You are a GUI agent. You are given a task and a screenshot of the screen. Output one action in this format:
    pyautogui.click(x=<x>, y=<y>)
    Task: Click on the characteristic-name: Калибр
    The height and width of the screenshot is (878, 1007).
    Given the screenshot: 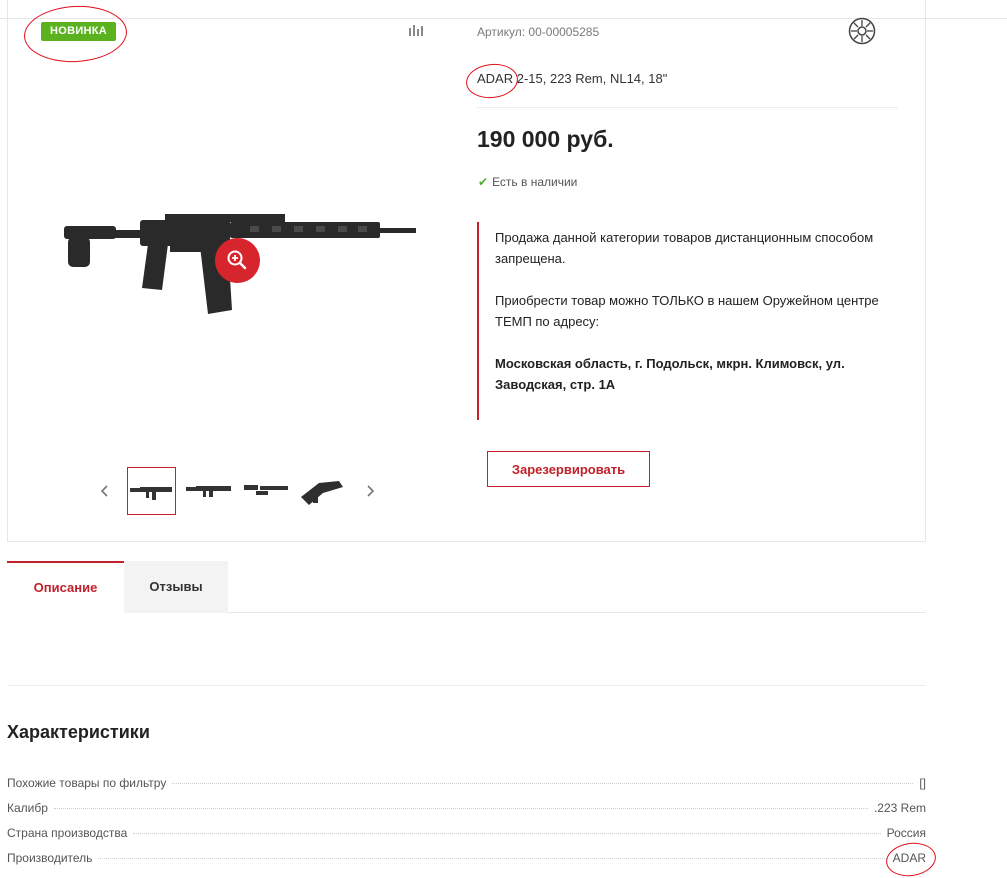 What is the action you would take?
    pyautogui.click(x=27, y=808)
    